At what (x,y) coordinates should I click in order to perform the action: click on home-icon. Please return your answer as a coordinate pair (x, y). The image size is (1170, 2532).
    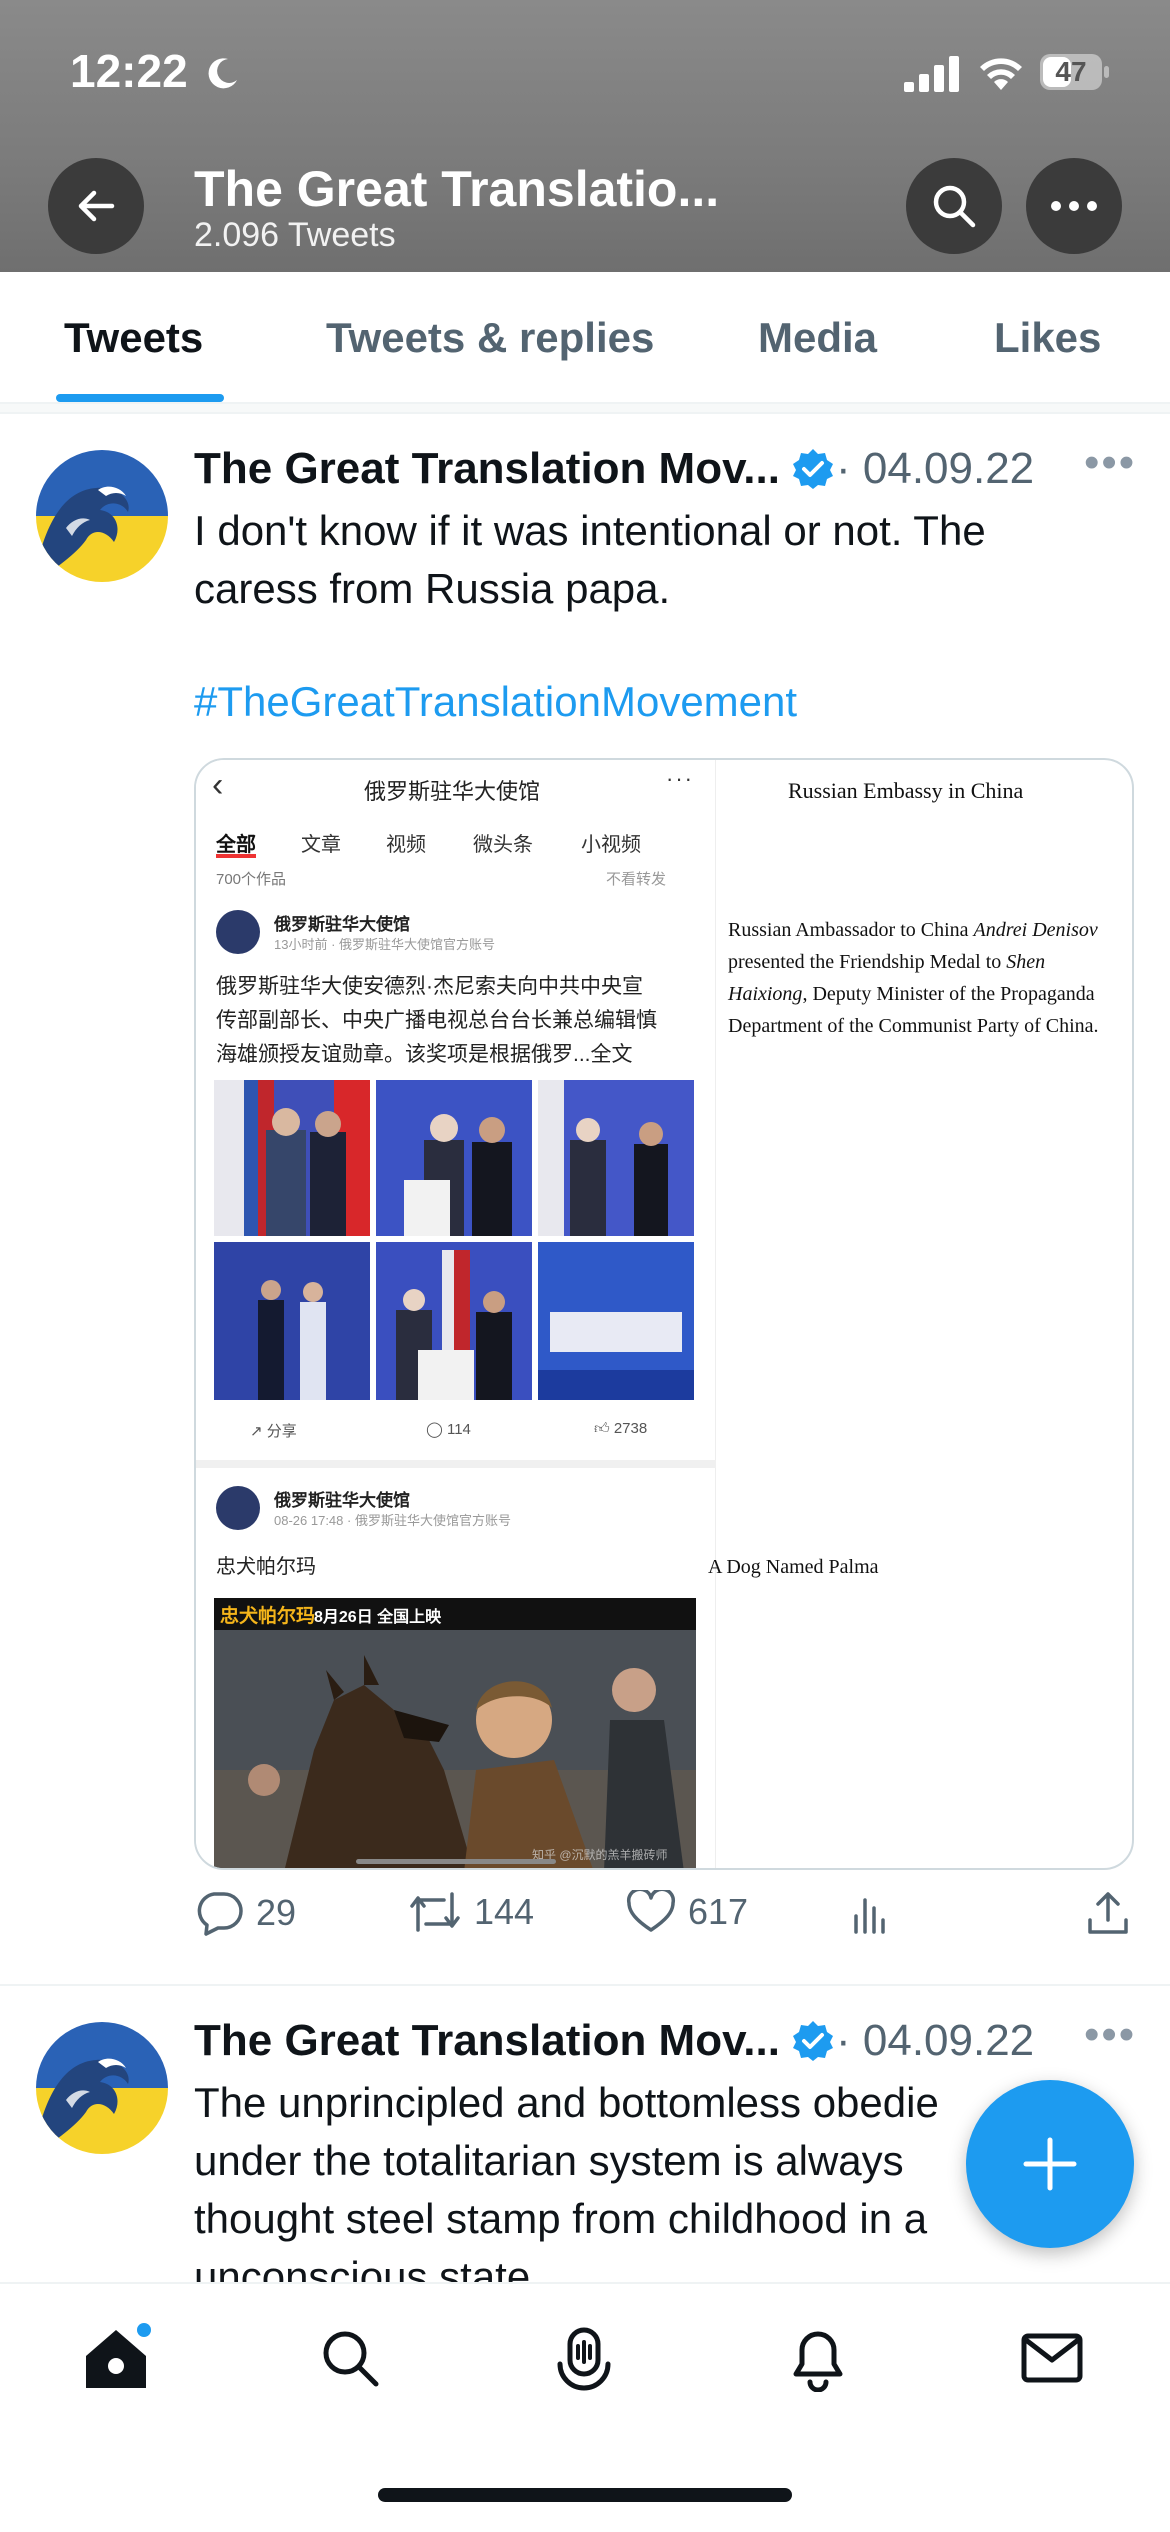
    Looking at the image, I should click on (118, 2355).